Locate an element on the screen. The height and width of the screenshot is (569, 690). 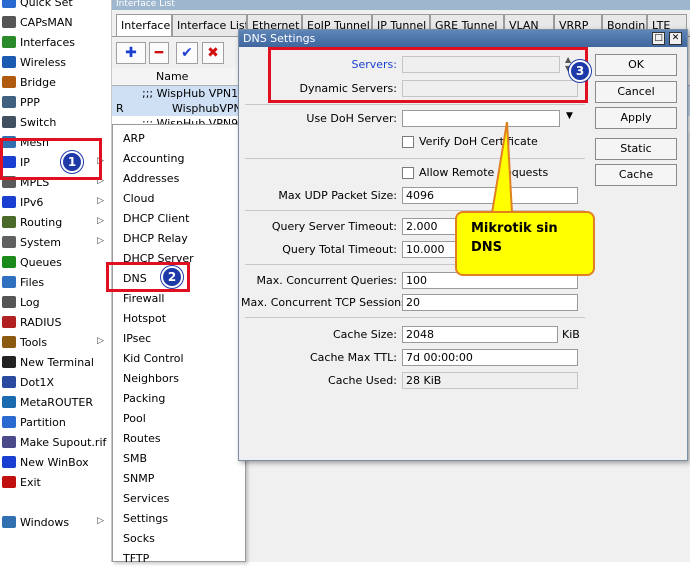
ip-menu-item-addresses: Addresses is located at coordinates (151, 179).